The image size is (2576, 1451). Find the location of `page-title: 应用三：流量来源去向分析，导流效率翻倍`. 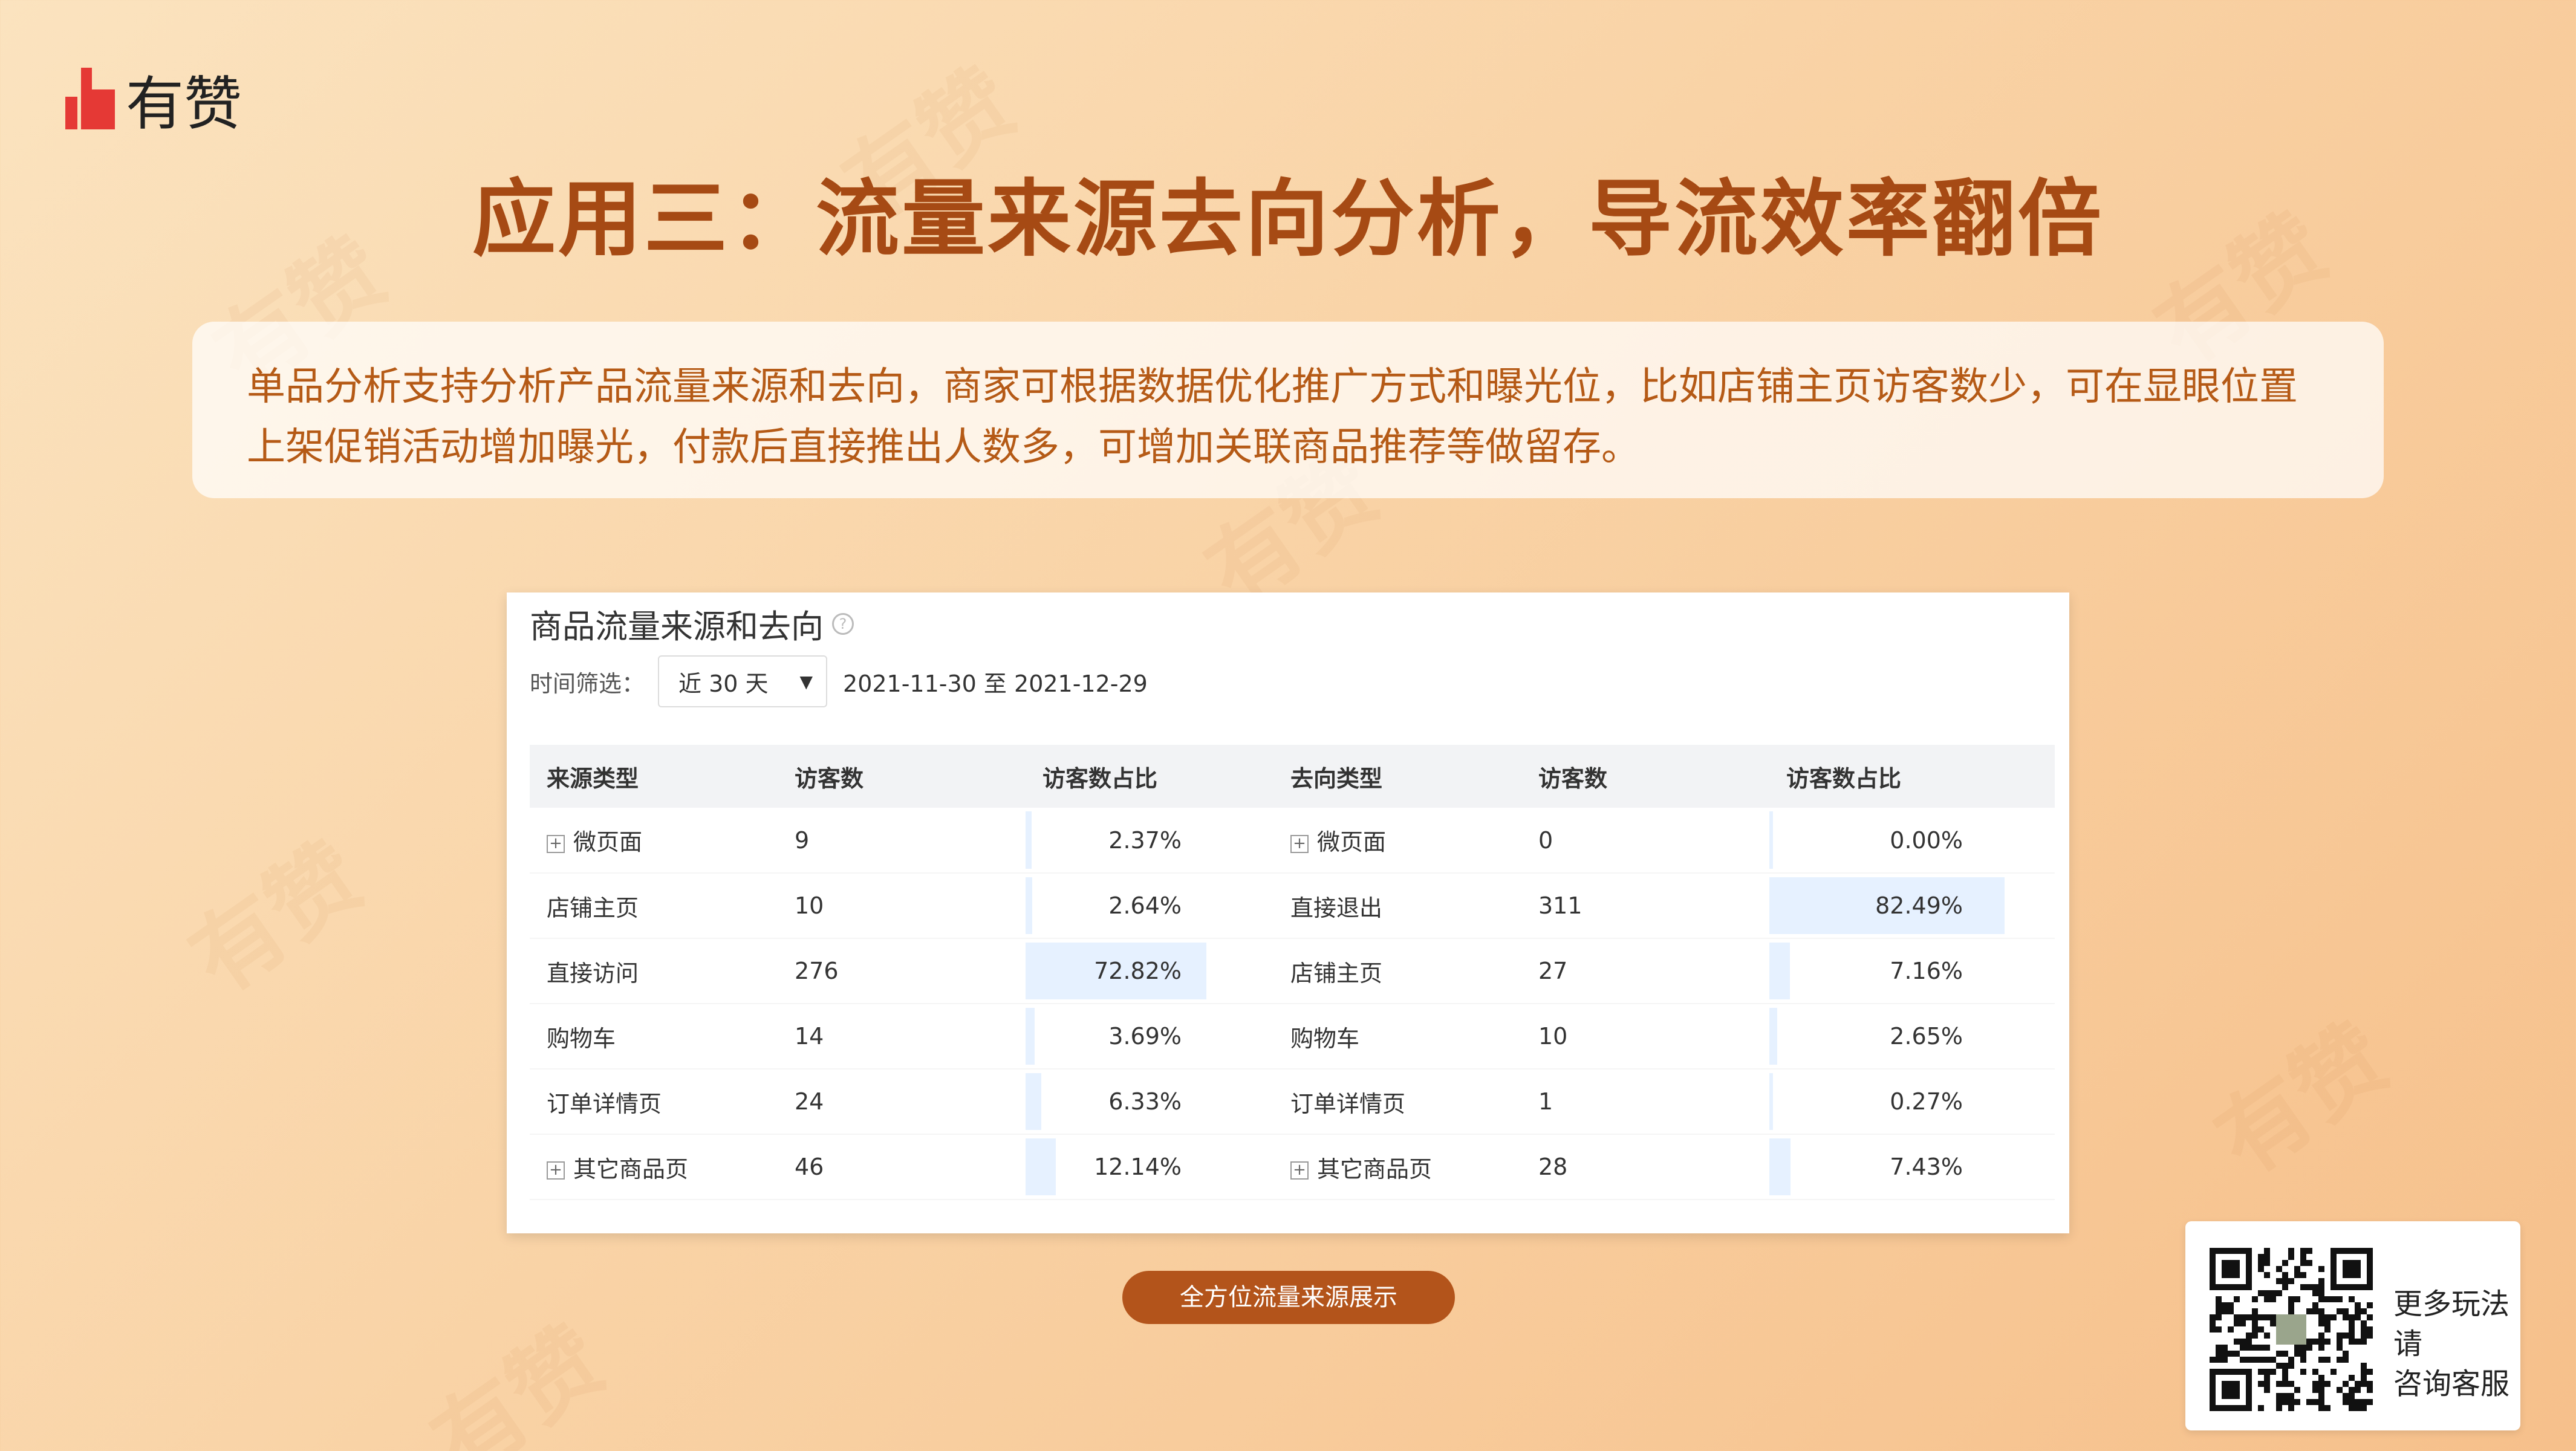

page-title: 应用三：流量来源去向分析，导流效率翻倍 is located at coordinates (1288, 219).